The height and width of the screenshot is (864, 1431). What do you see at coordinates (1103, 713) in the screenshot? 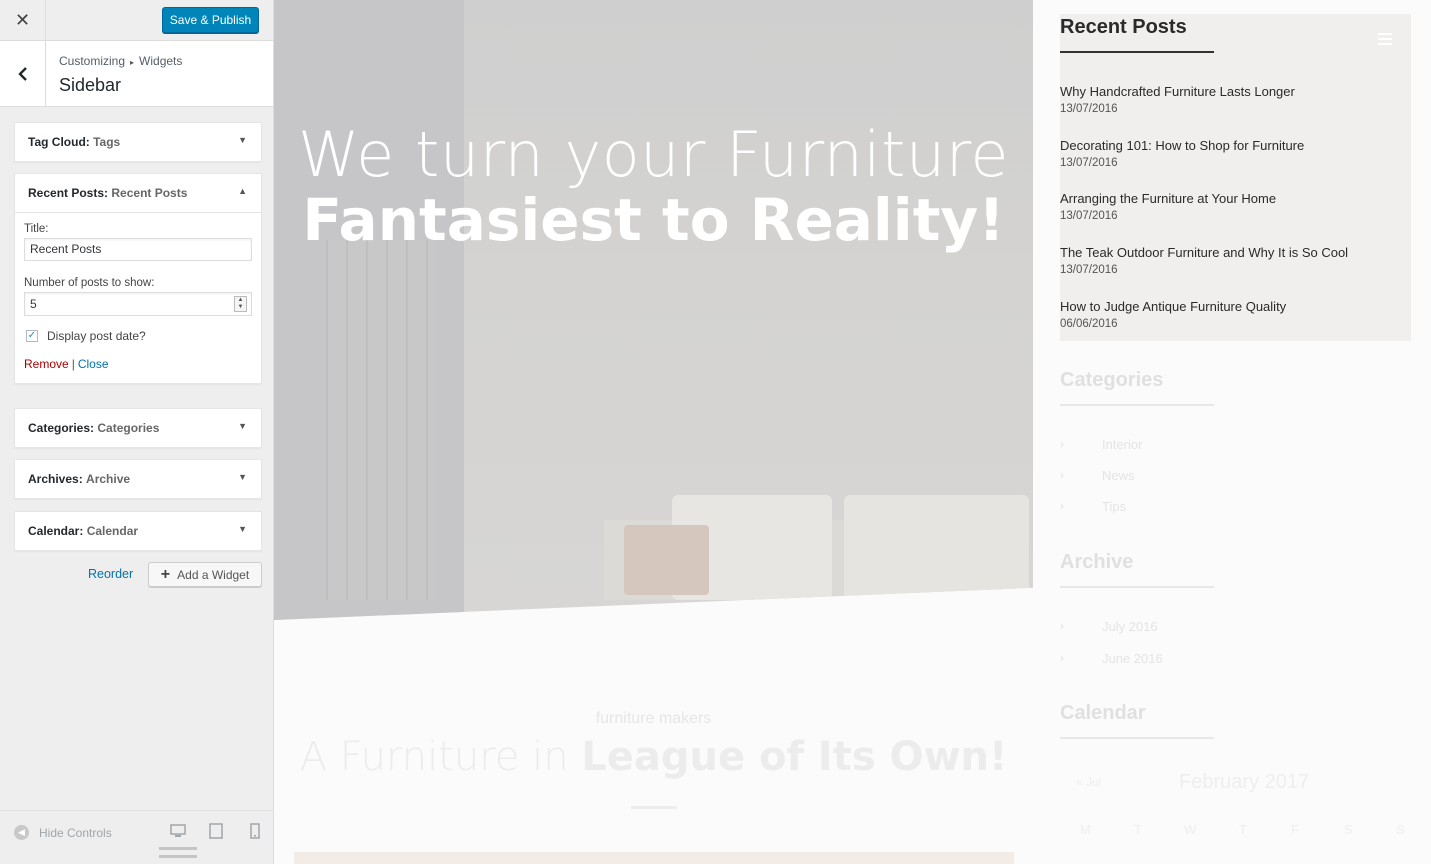
I see `calendar-heading: Calendar` at bounding box center [1103, 713].